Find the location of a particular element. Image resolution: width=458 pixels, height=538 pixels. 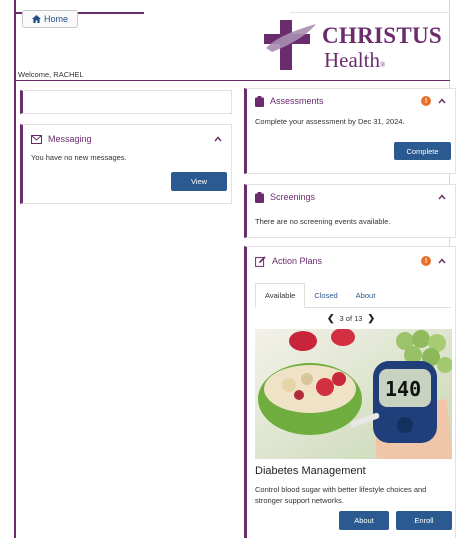

tab-closed: Closed is located at coordinates (325, 295).